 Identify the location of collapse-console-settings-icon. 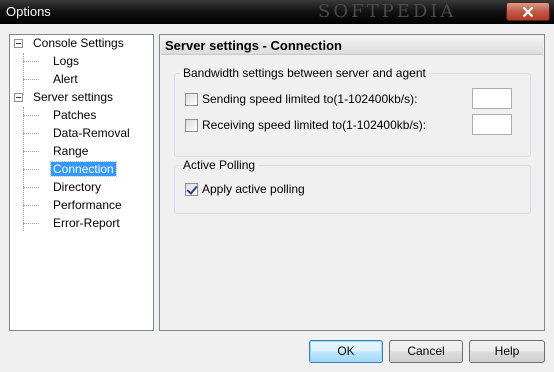
(18, 43).